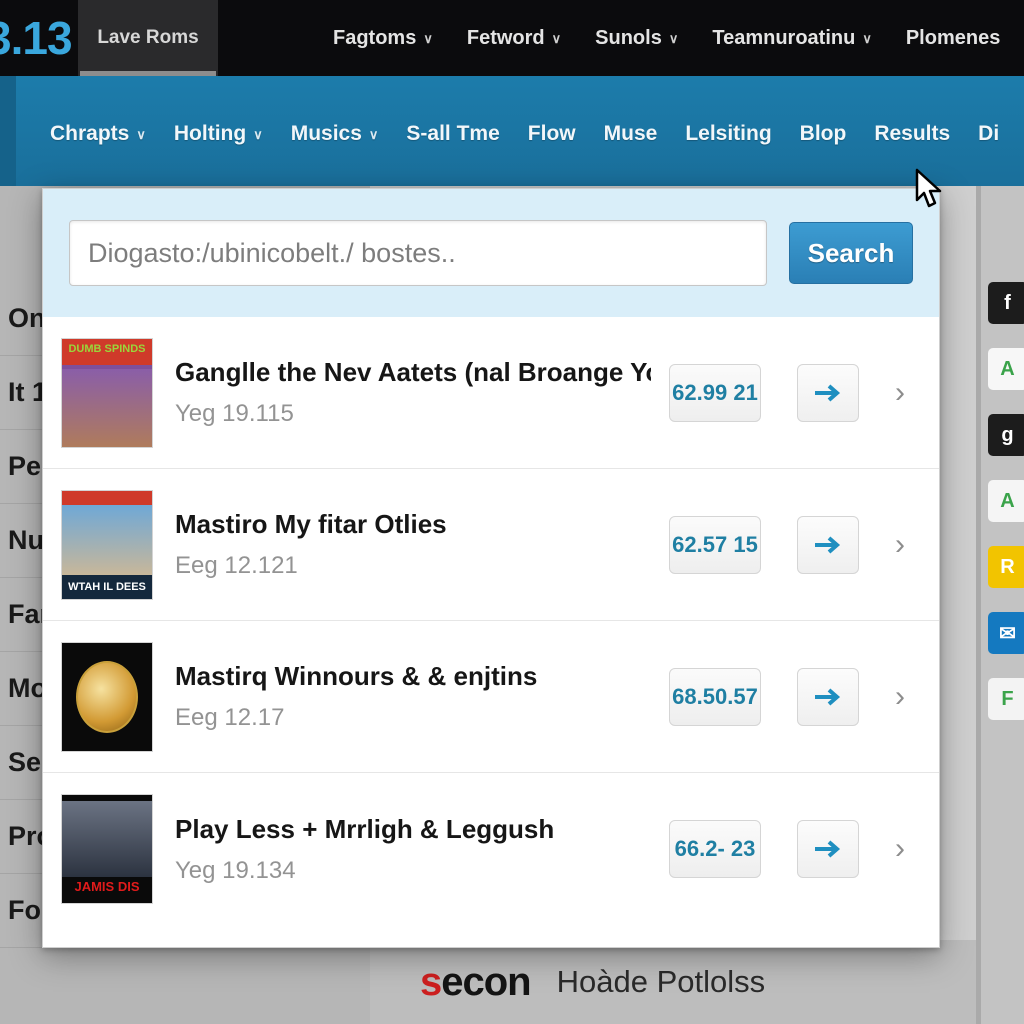  What do you see at coordinates (784, 37) in the screenshot?
I see `top-nav-label: Teamnuroatinu` at bounding box center [784, 37].